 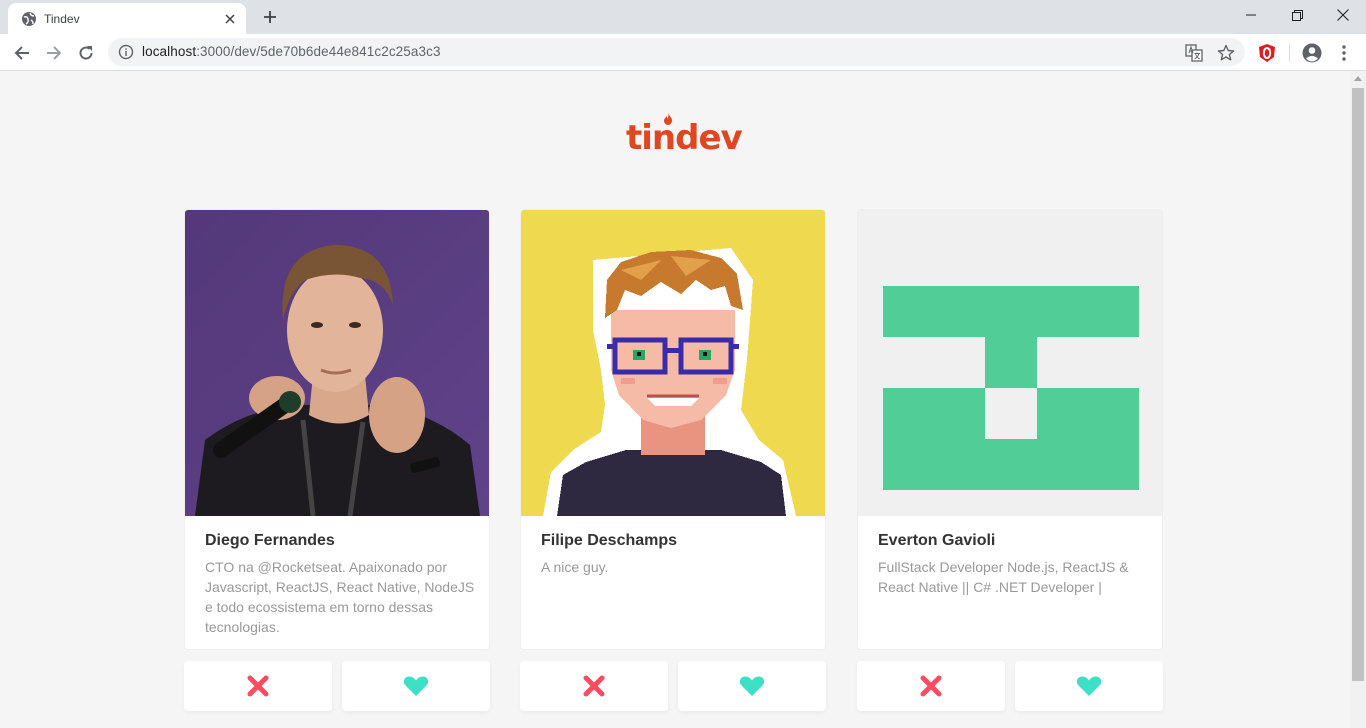 I want to click on bookmark-star-icon, so click(x=1226, y=53).